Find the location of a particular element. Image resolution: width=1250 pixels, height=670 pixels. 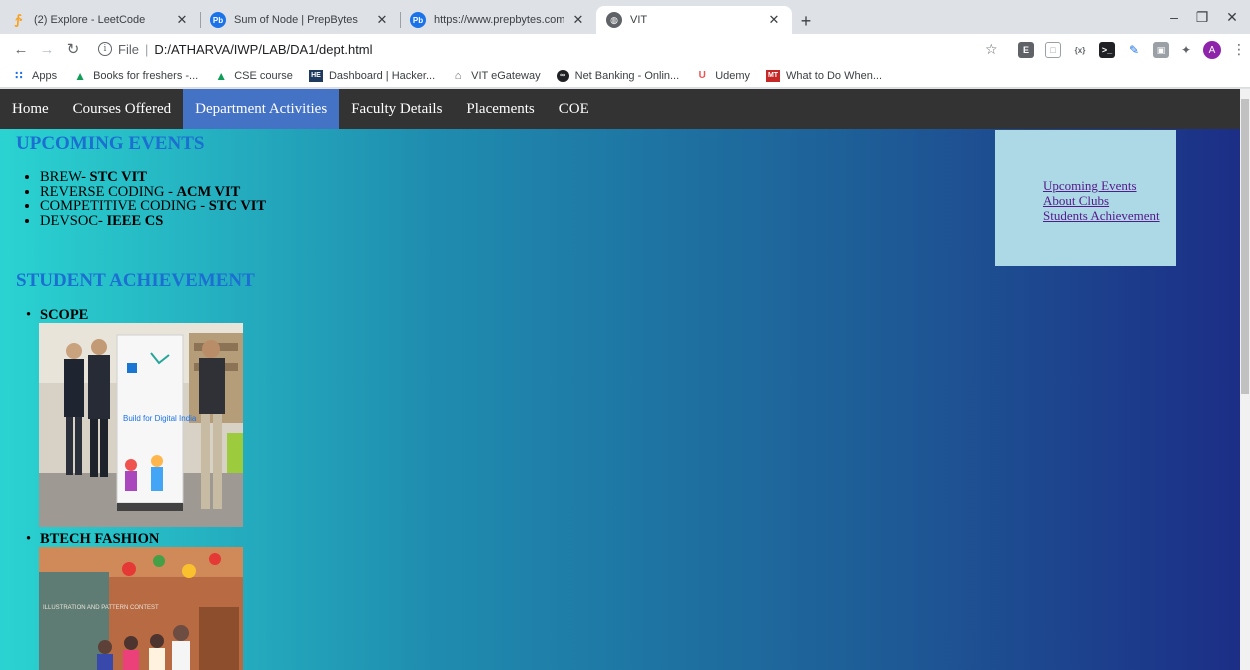

scope-photo: Build for Digital India is located at coordinates (141, 425).